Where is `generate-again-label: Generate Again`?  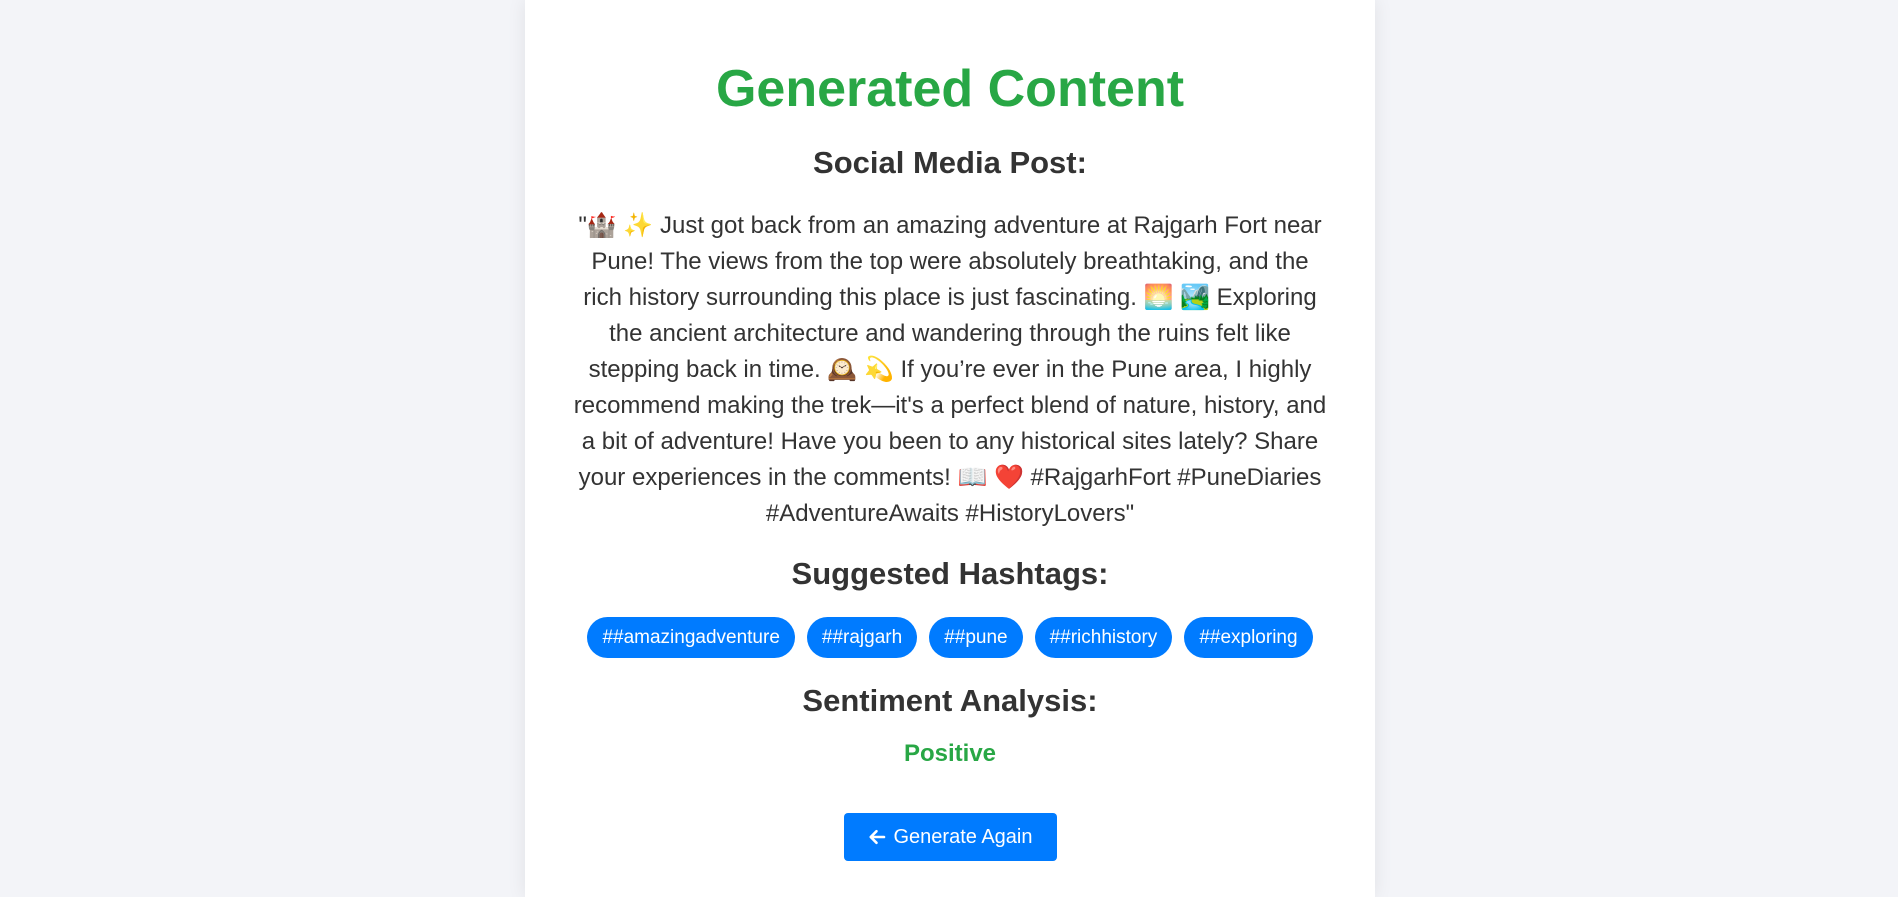 generate-again-label: Generate Again is located at coordinates (963, 836).